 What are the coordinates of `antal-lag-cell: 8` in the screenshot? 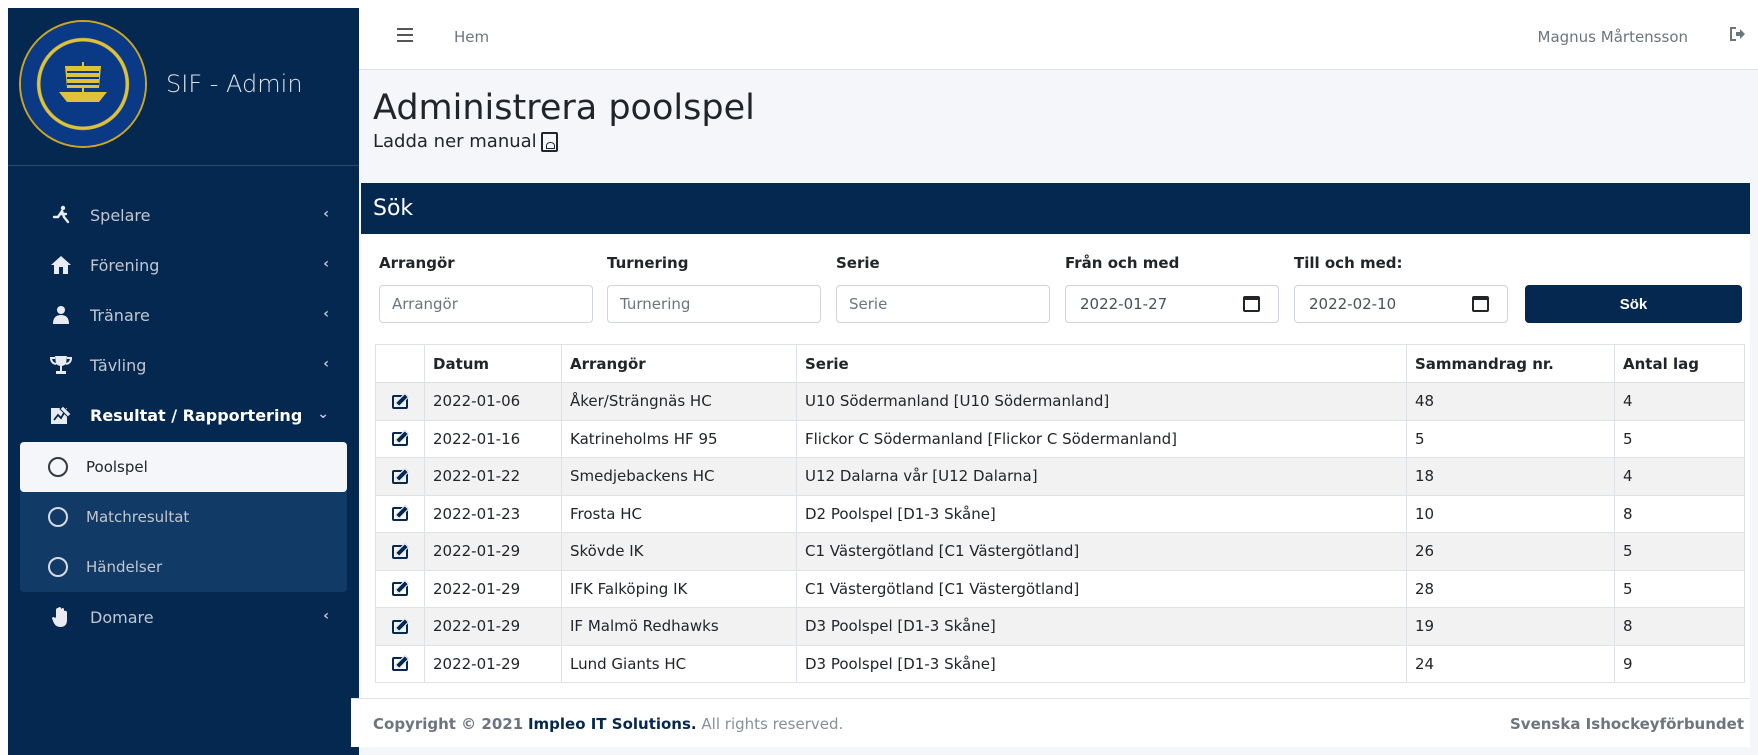 It's located at (1679, 626).